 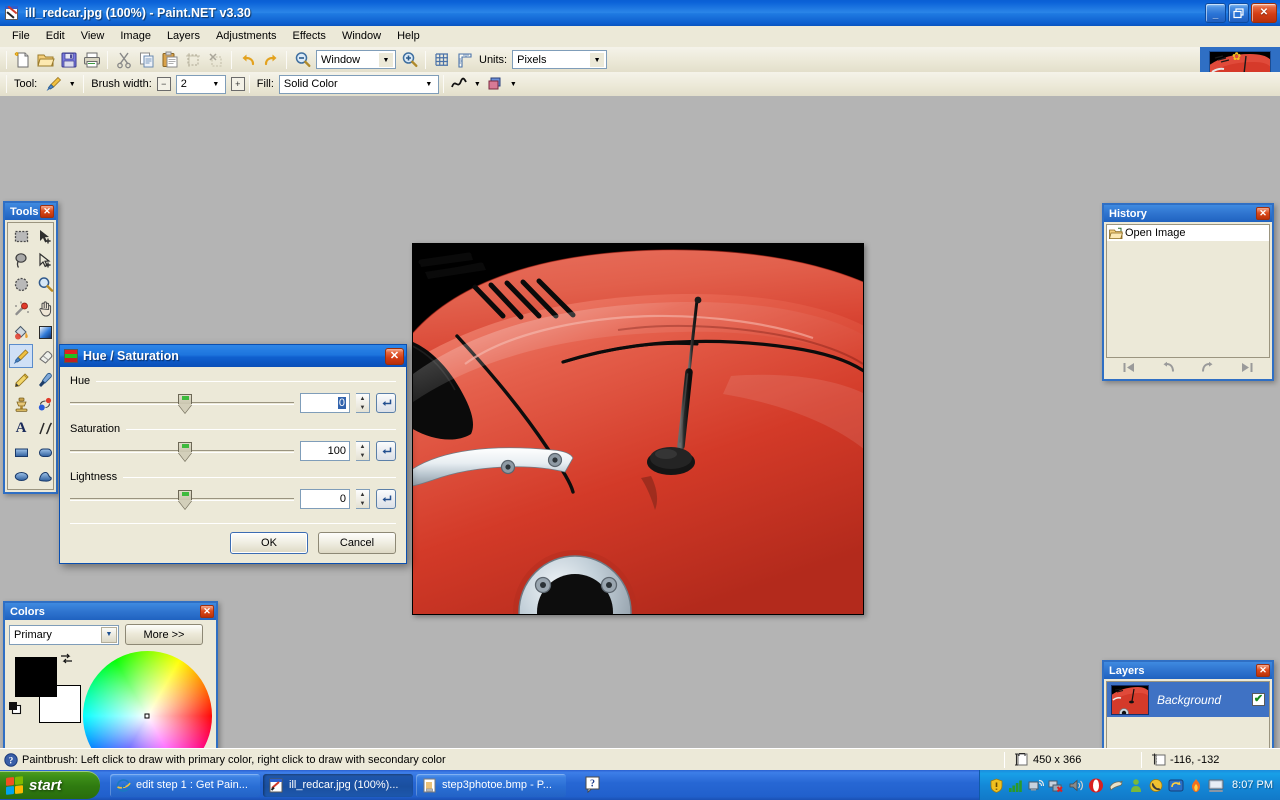 I want to click on layer-row: Background ✔, so click(x=1188, y=699).